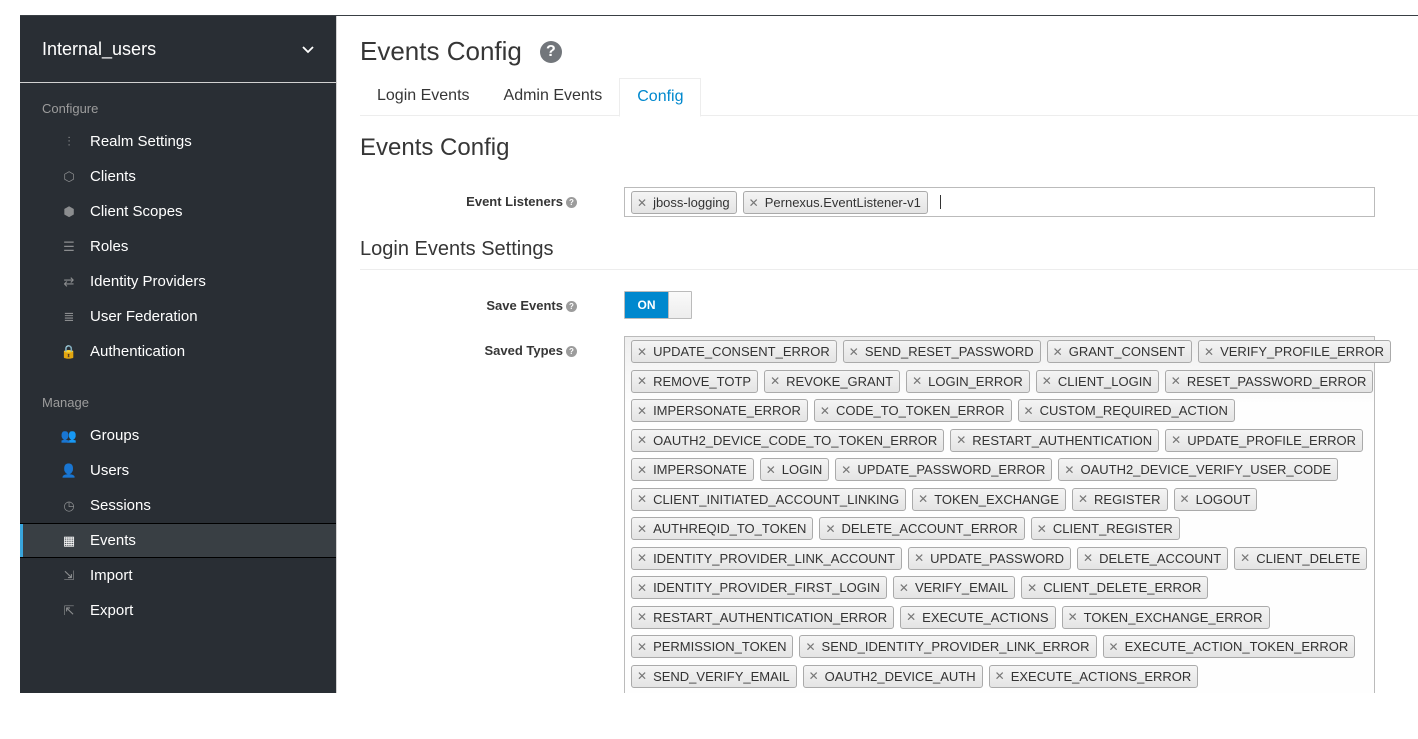 The image size is (1418, 739). What do you see at coordinates (178, 281) in the screenshot?
I see `sidebar-item-identity-providers: ⇄ Identity Providers` at bounding box center [178, 281].